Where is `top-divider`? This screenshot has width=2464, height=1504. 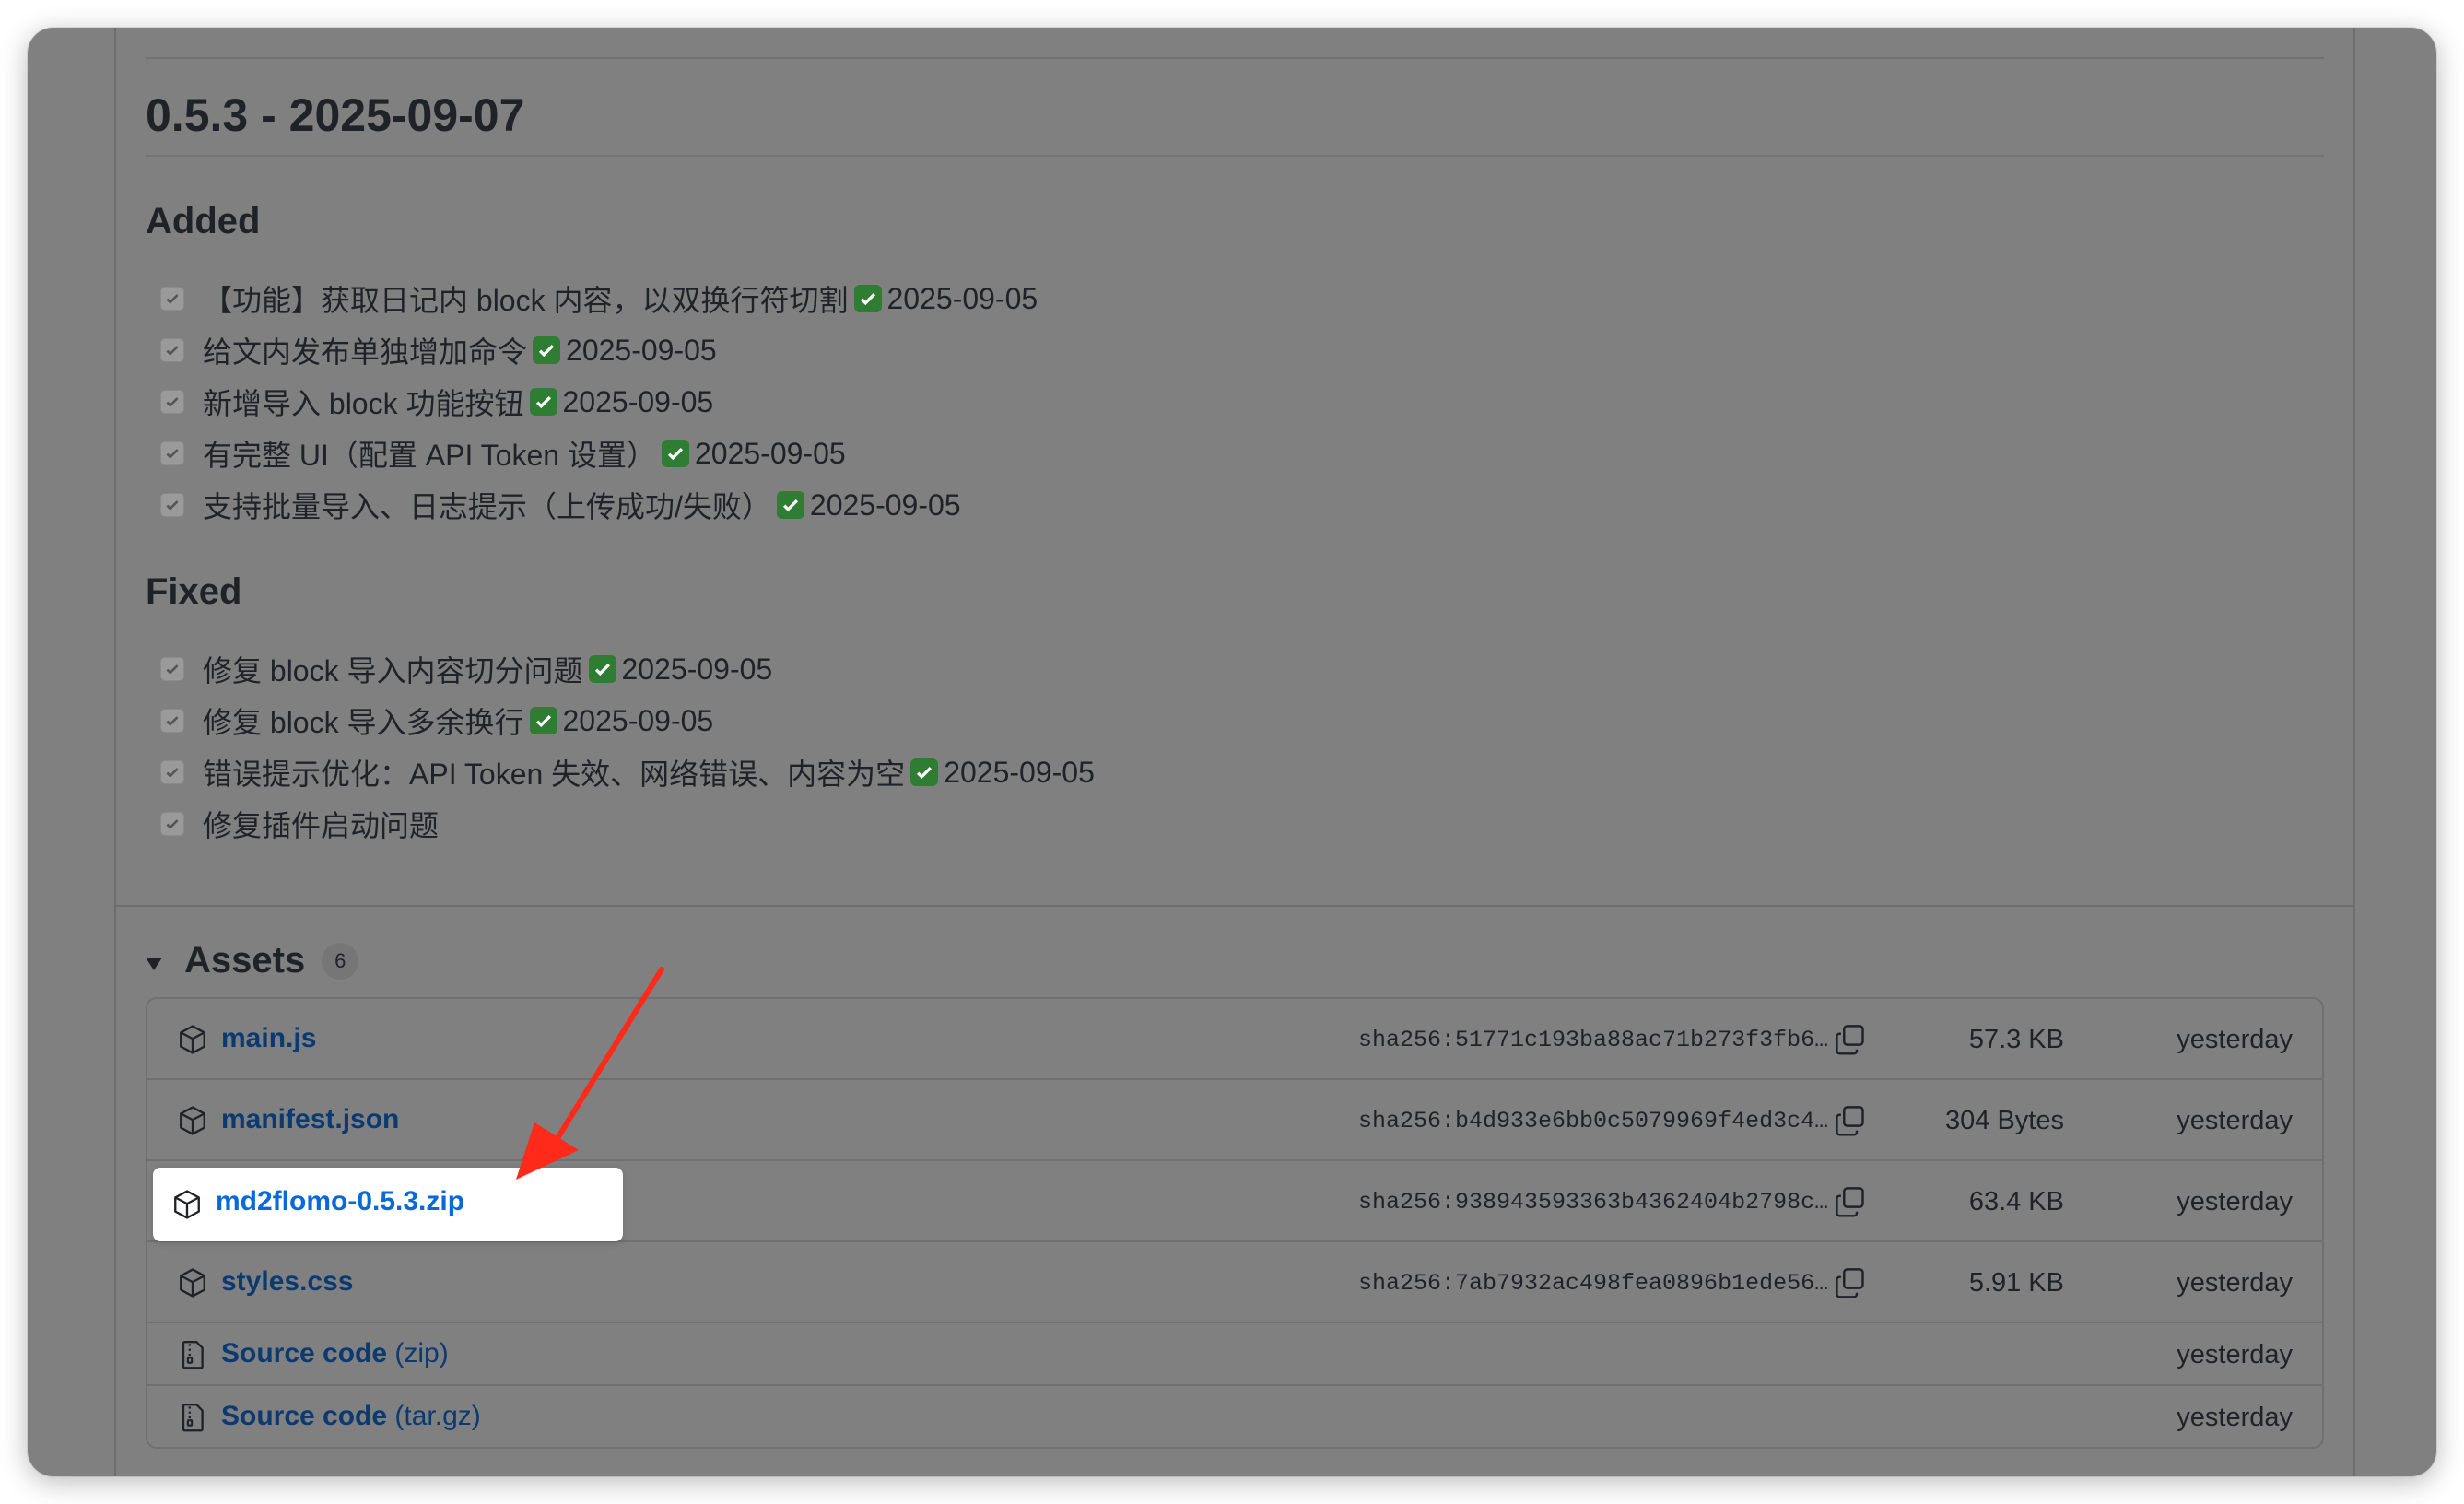 top-divider is located at coordinates (1235, 58).